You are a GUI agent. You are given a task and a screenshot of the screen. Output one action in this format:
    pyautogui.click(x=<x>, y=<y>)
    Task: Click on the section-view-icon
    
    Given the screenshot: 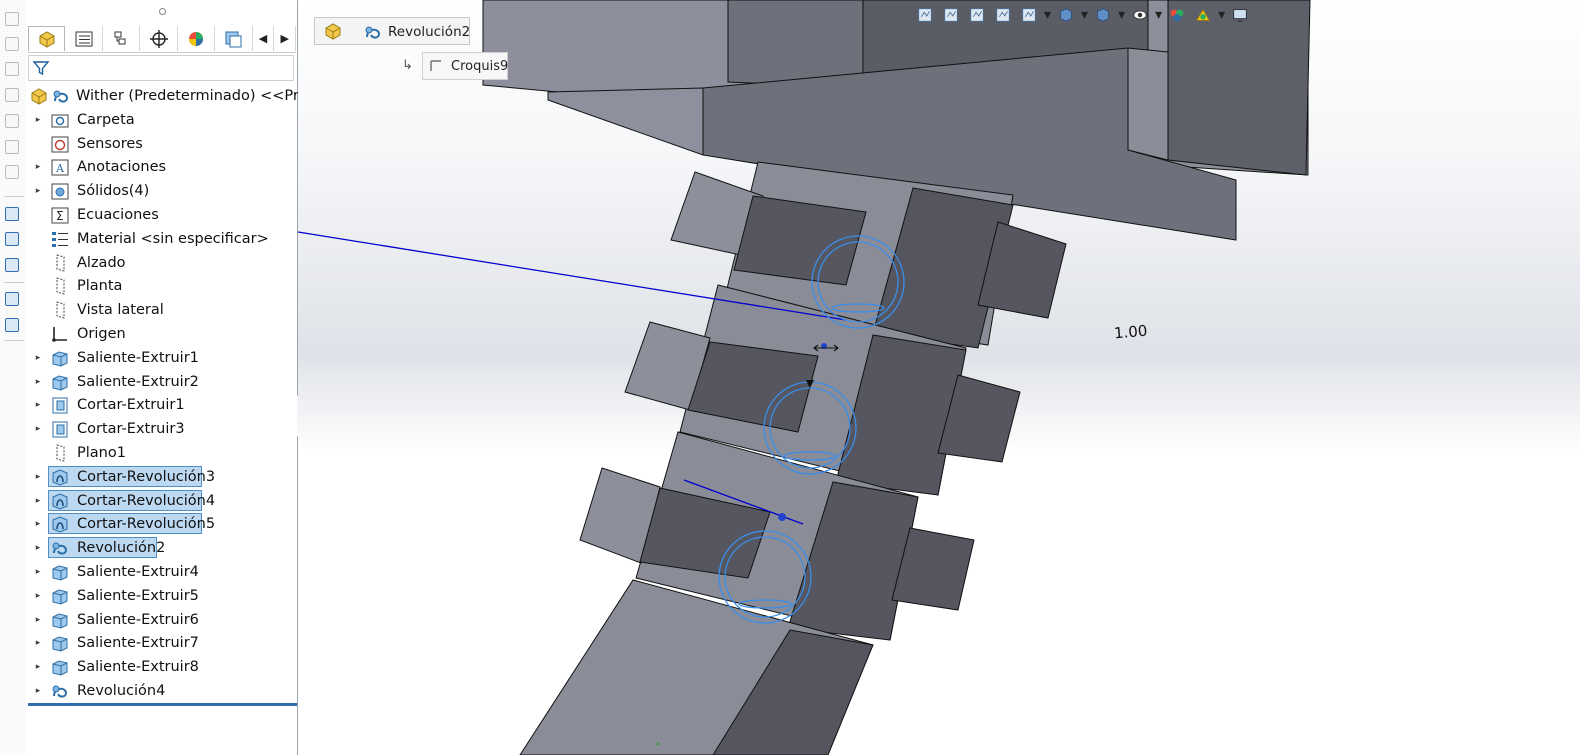 What is the action you would take?
    pyautogui.click(x=1003, y=15)
    